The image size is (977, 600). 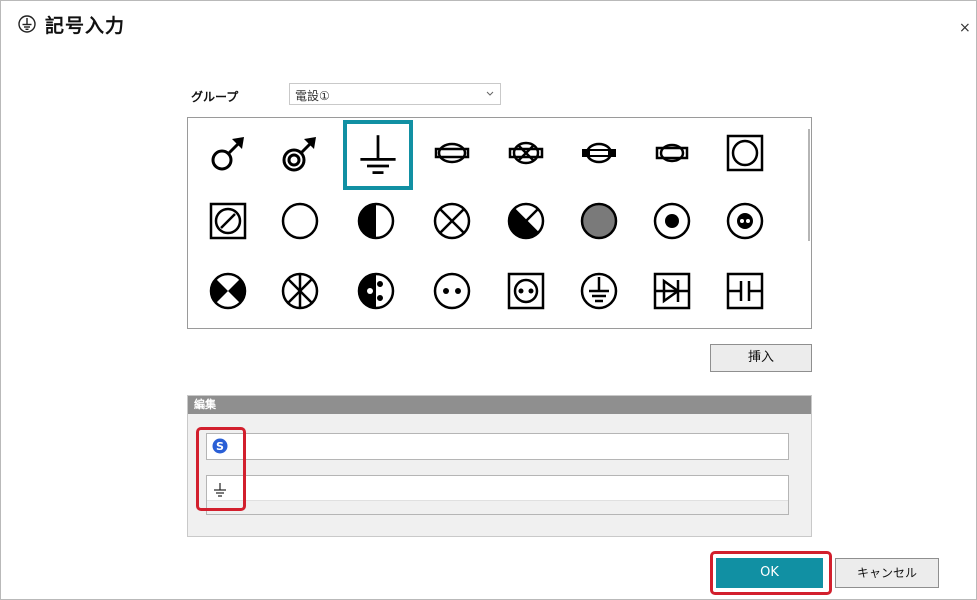 I want to click on outlet-square-icon, so click(x=526, y=291).